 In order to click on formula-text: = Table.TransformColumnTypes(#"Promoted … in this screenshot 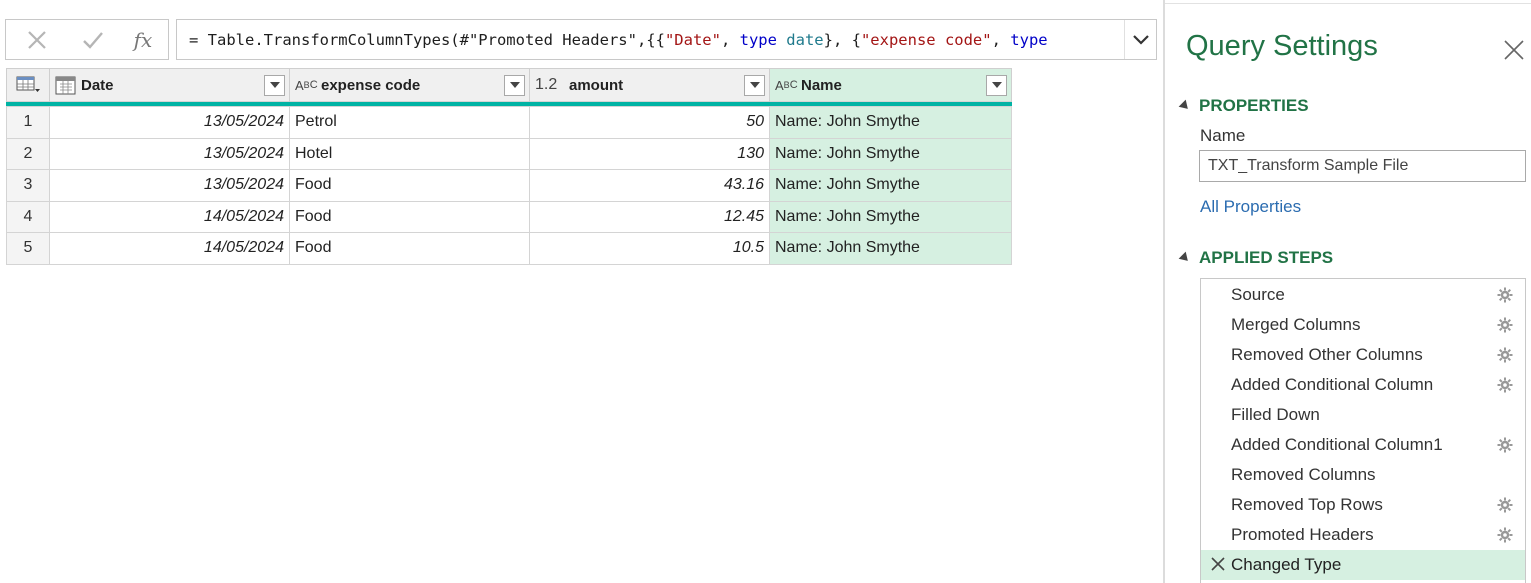, I will do `click(650, 40)`.